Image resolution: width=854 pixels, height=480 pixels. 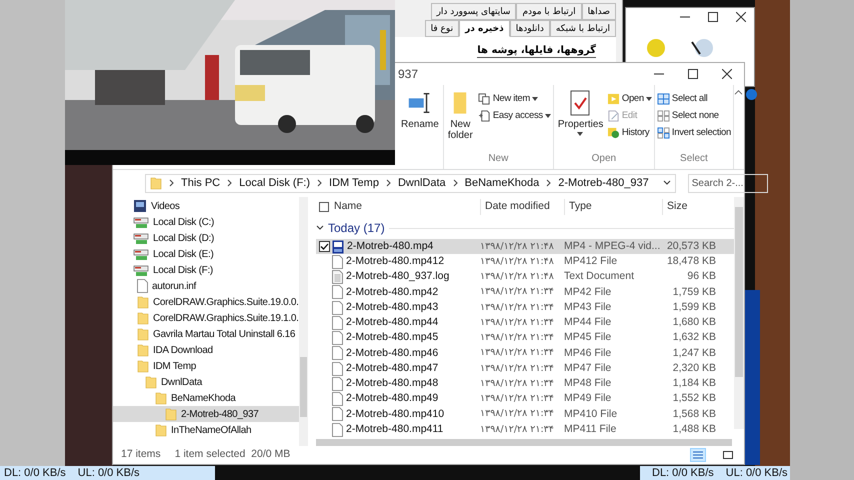 I want to click on nav-item: IDA Download, so click(x=206, y=350).